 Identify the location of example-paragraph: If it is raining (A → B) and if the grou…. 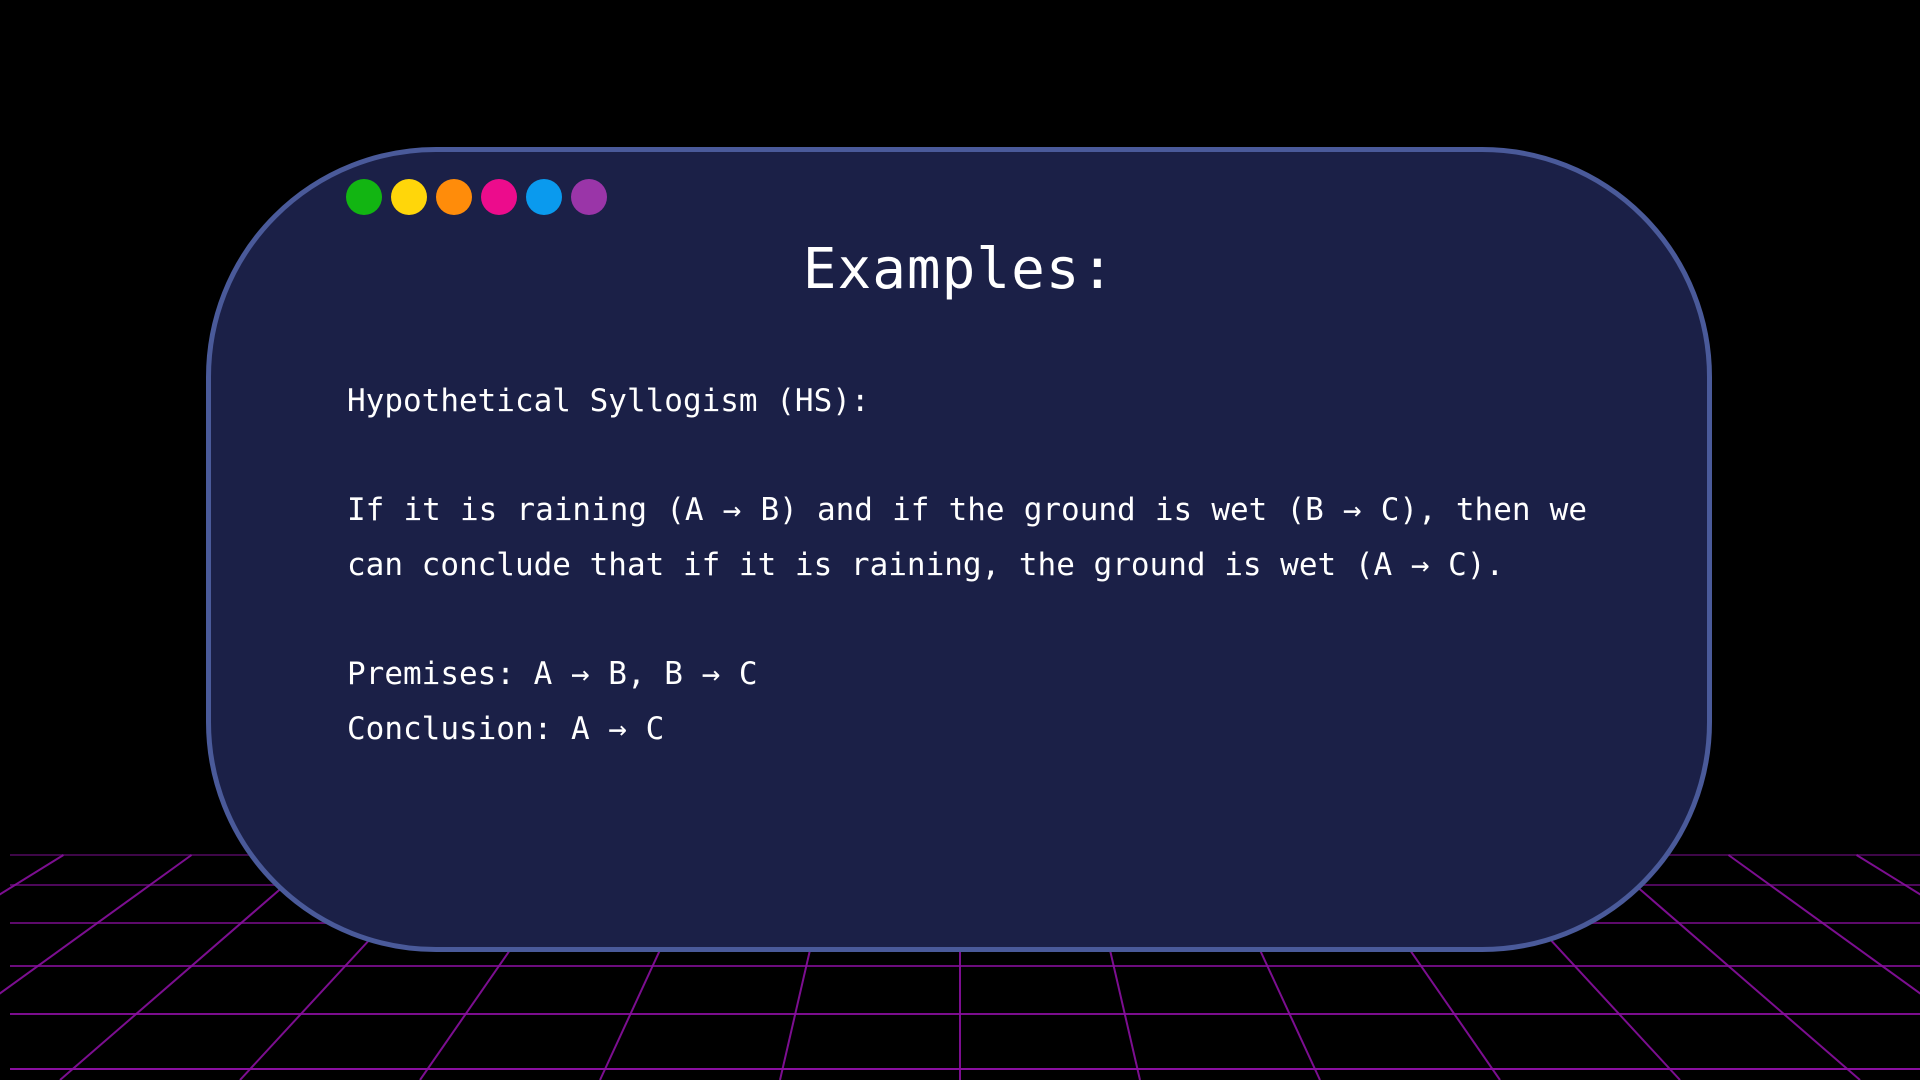
(967, 537).